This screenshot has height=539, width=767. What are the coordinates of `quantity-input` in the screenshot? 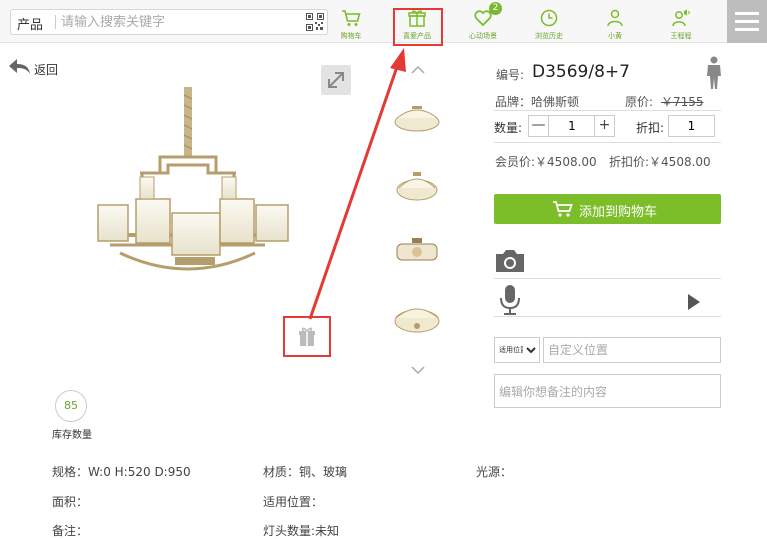 It's located at (572, 126).